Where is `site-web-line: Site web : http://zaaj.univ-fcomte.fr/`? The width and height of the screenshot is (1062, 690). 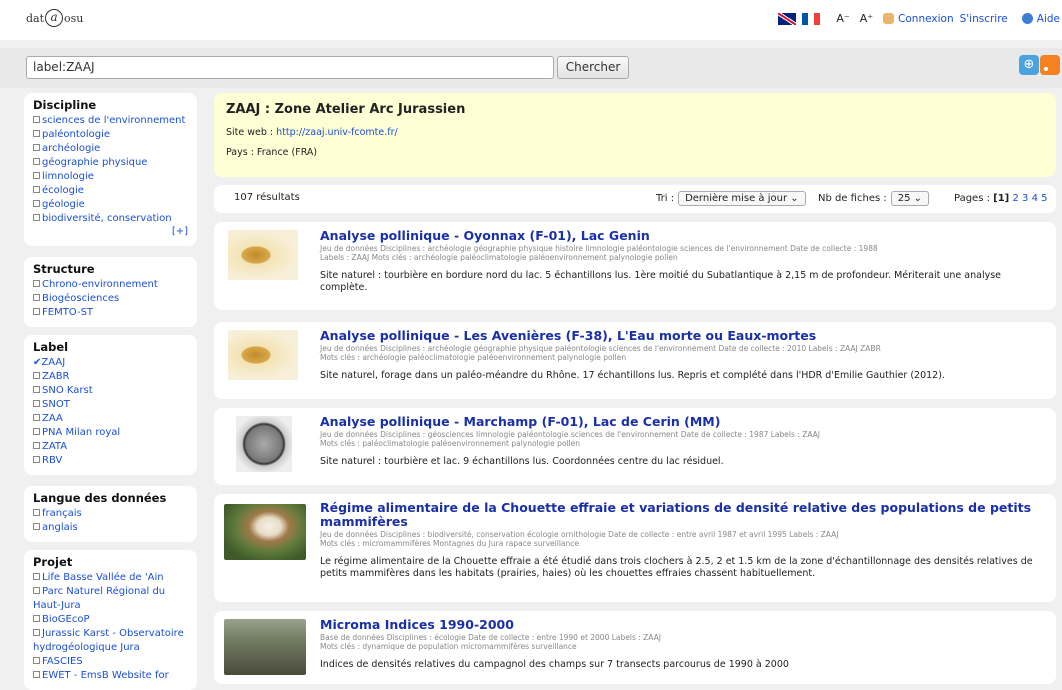 site-web-line: Site web : http://zaaj.univ-fcomte.fr/ is located at coordinates (312, 132).